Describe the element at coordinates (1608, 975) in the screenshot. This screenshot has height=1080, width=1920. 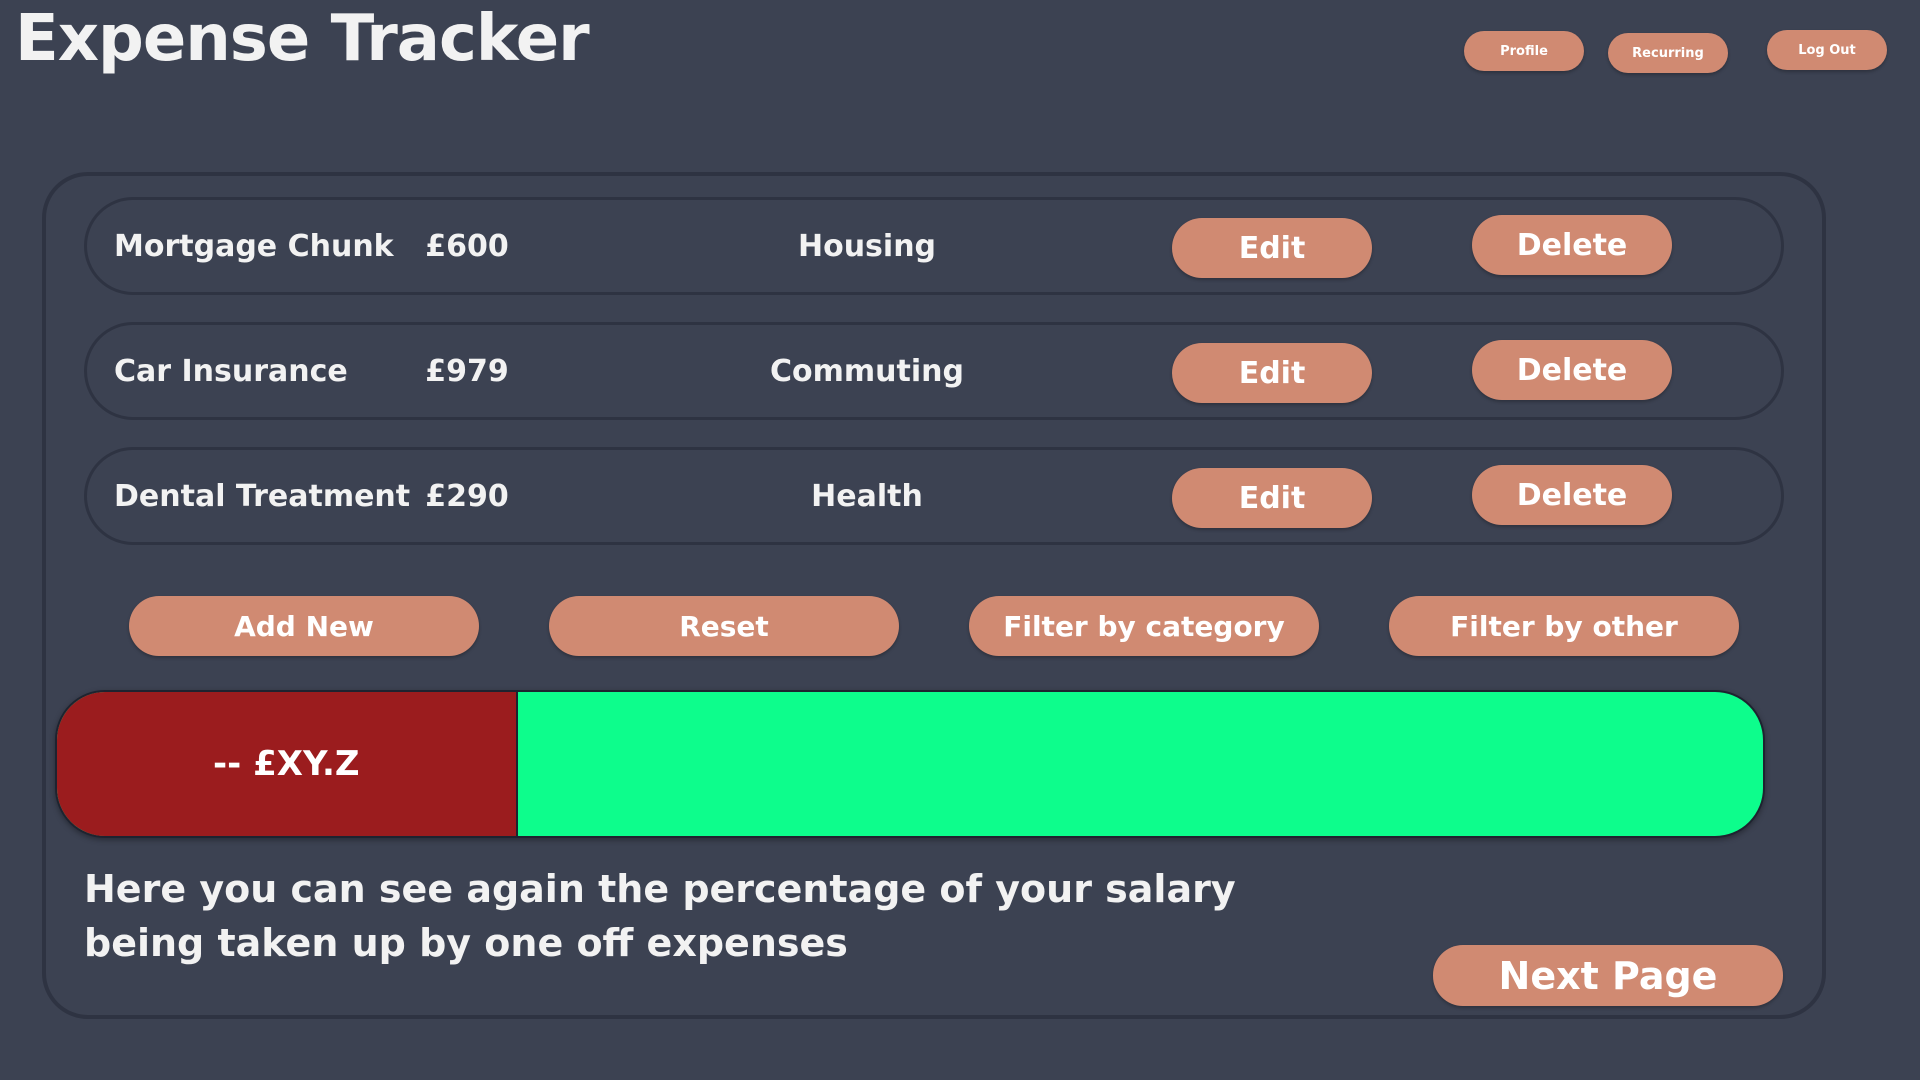
I see `next-page-button: Next Page` at that location.